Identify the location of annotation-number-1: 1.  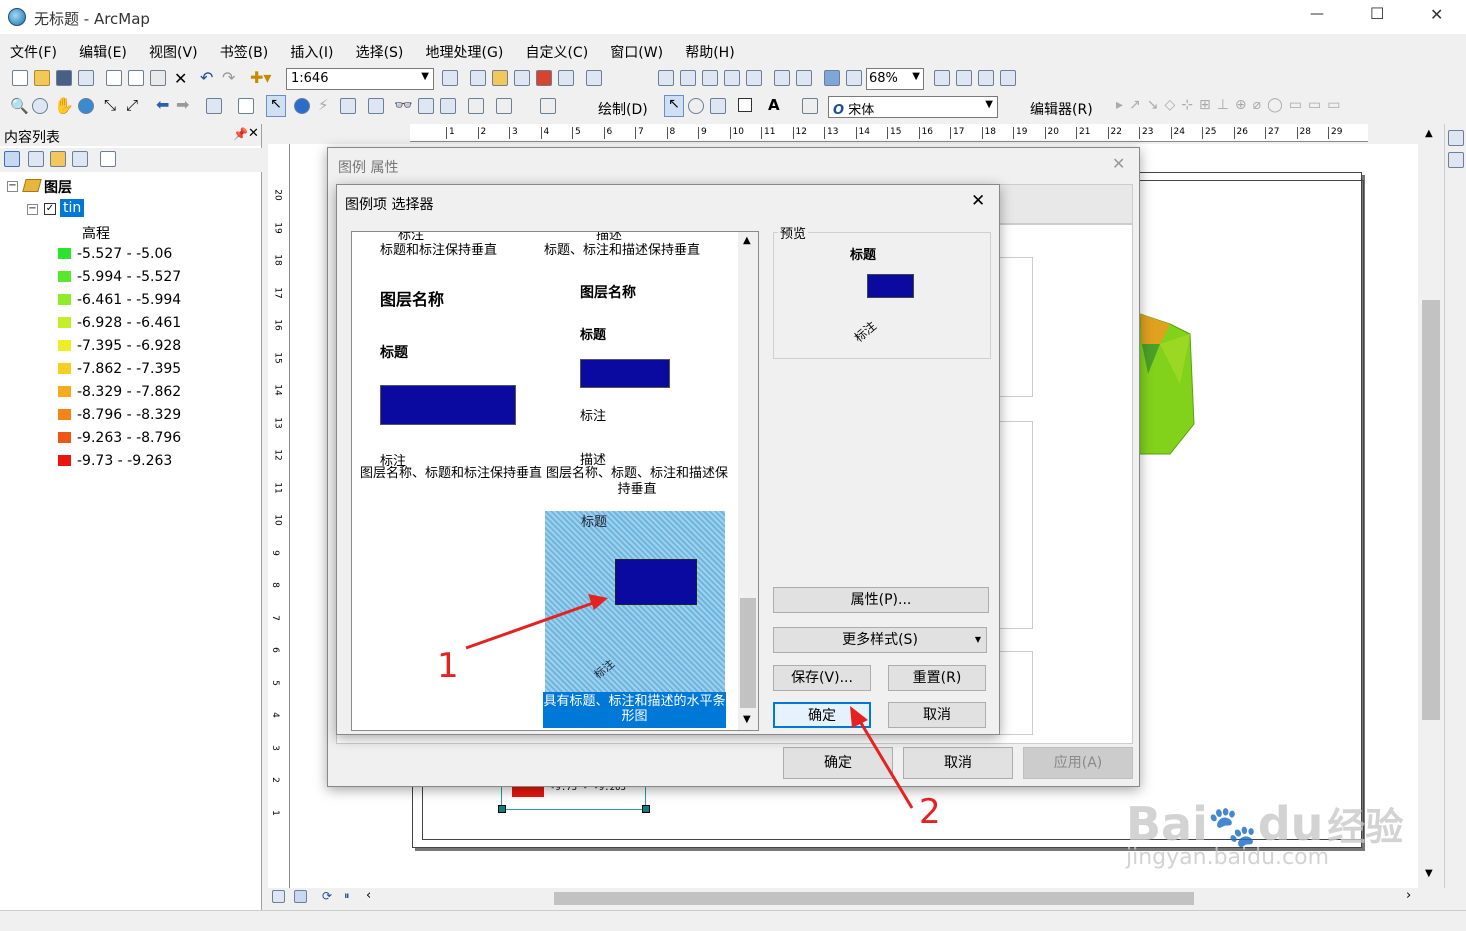
(448, 666).